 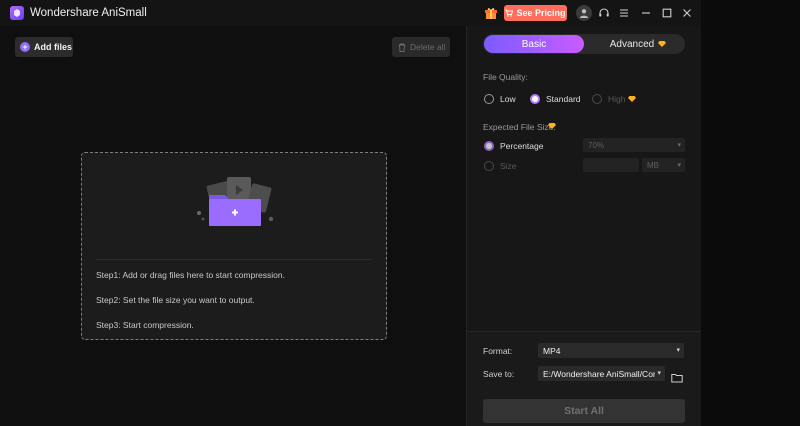 What do you see at coordinates (88, 13) in the screenshot?
I see `app-title: Wondershare AniSmall` at bounding box center [88, 13].